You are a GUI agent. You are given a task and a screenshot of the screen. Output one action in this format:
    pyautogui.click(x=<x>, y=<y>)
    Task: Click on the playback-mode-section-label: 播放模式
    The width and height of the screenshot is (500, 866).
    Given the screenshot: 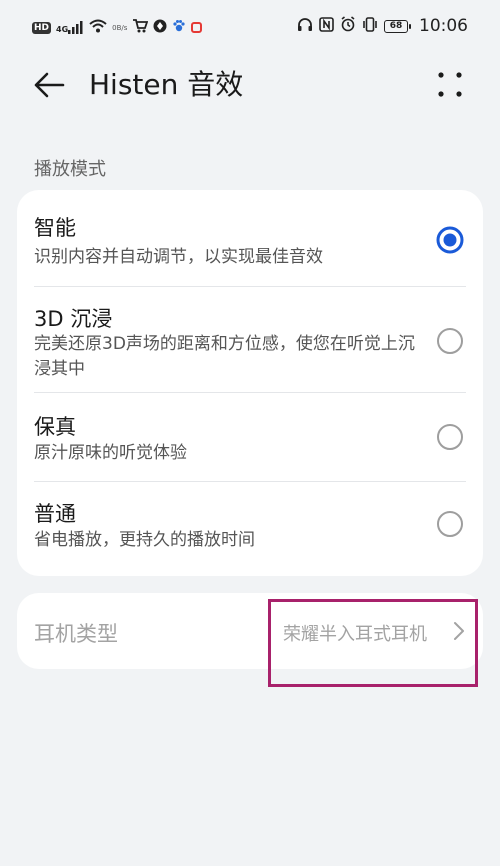 What is the action you would take?
    pyautogui.click(x=70, y=169)
    